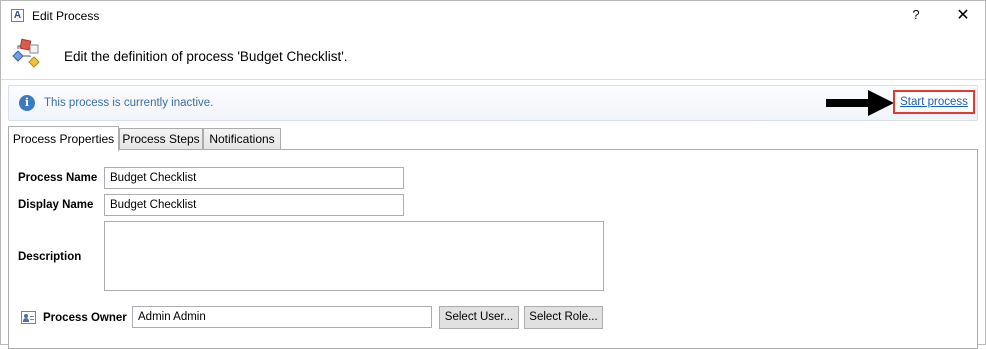 The width and height of the screenshot is (986, 349). What do you see at coordinates (63, 138) in the screenshot?
I see `tab-process-properties: Process Properties` at bounding box center [63, 138].